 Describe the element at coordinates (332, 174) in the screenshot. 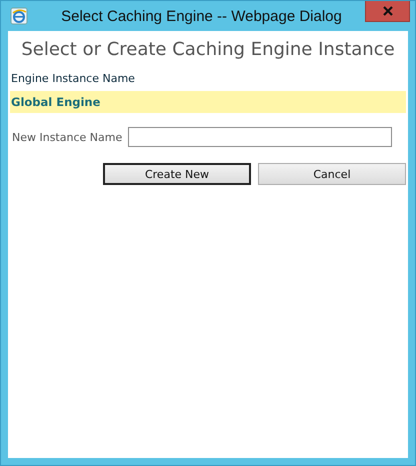

I see `cancel-button: Cancel` at that location.